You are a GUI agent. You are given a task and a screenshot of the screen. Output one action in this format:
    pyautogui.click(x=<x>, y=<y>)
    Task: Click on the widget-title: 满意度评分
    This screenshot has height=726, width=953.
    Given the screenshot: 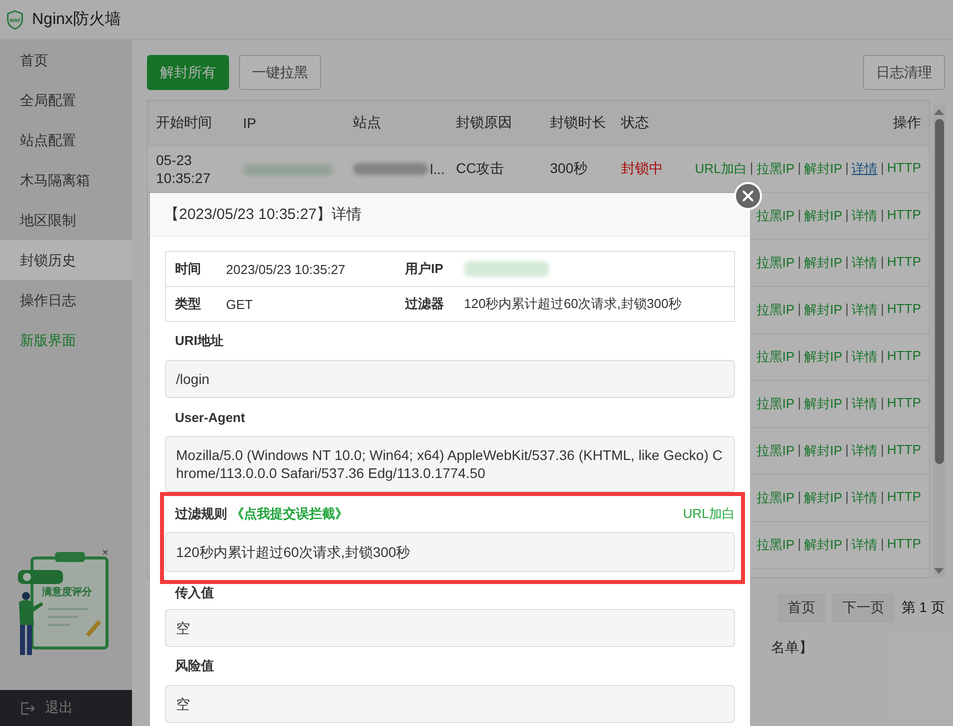 What is the action you would take?
    pyautogui.click(x=67, y=592)
    